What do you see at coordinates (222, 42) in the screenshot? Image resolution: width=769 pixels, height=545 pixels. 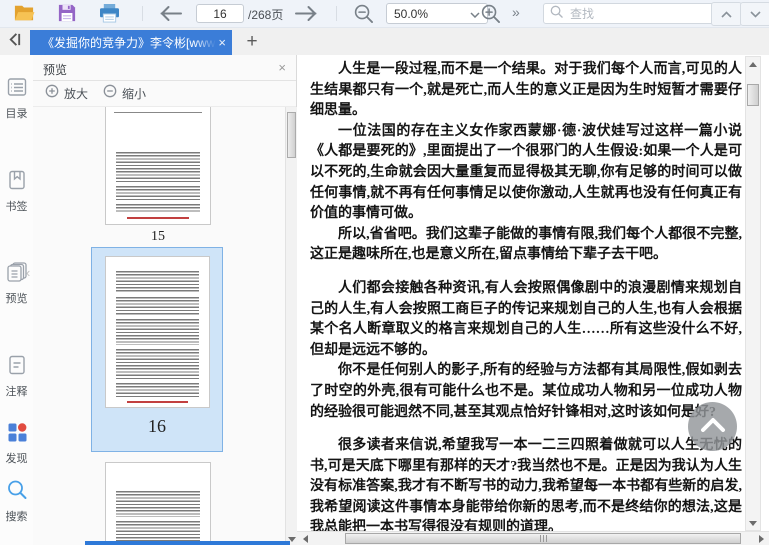 I see `tab-close-icon: ×` at bounding box center [222, 42].